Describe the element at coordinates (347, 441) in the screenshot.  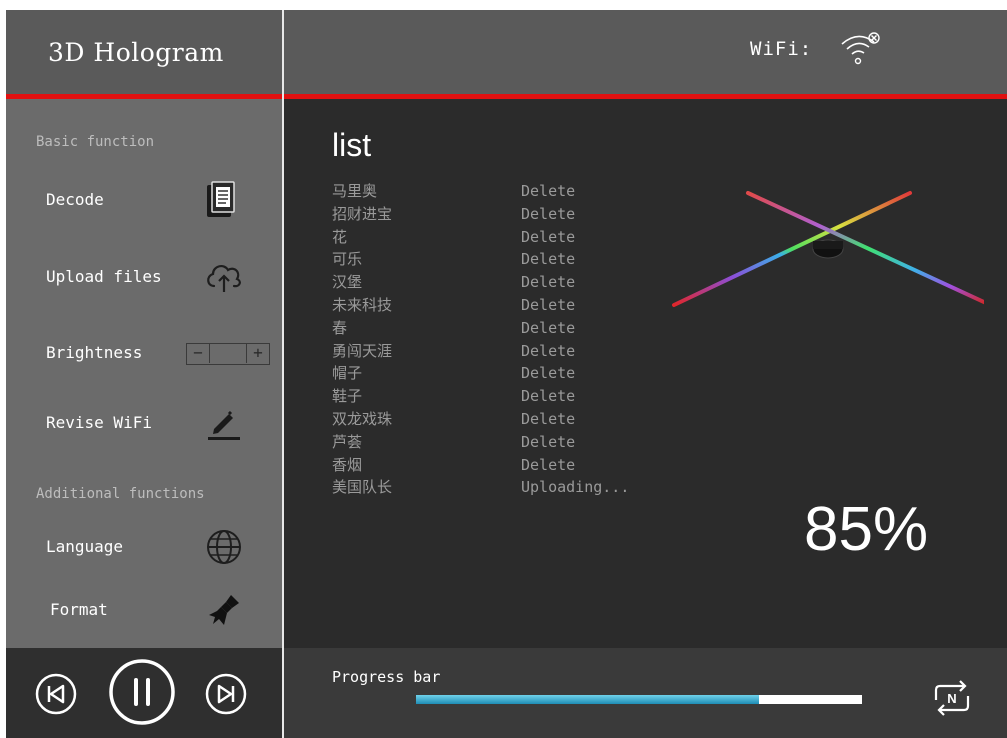
I see `file-name: 芦荟` at that location.